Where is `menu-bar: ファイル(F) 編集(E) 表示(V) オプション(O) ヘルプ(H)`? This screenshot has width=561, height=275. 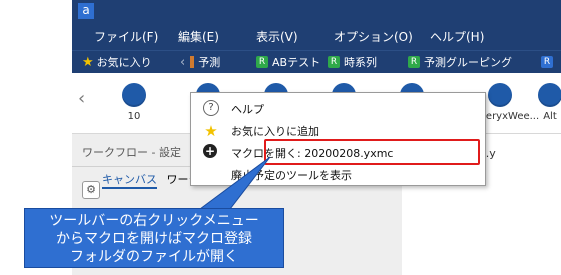 menu-bar: ファイル(F) 編集(E) 表示(V) オプション(O) ヘルプ(H) is located at coordinates (316, 36).